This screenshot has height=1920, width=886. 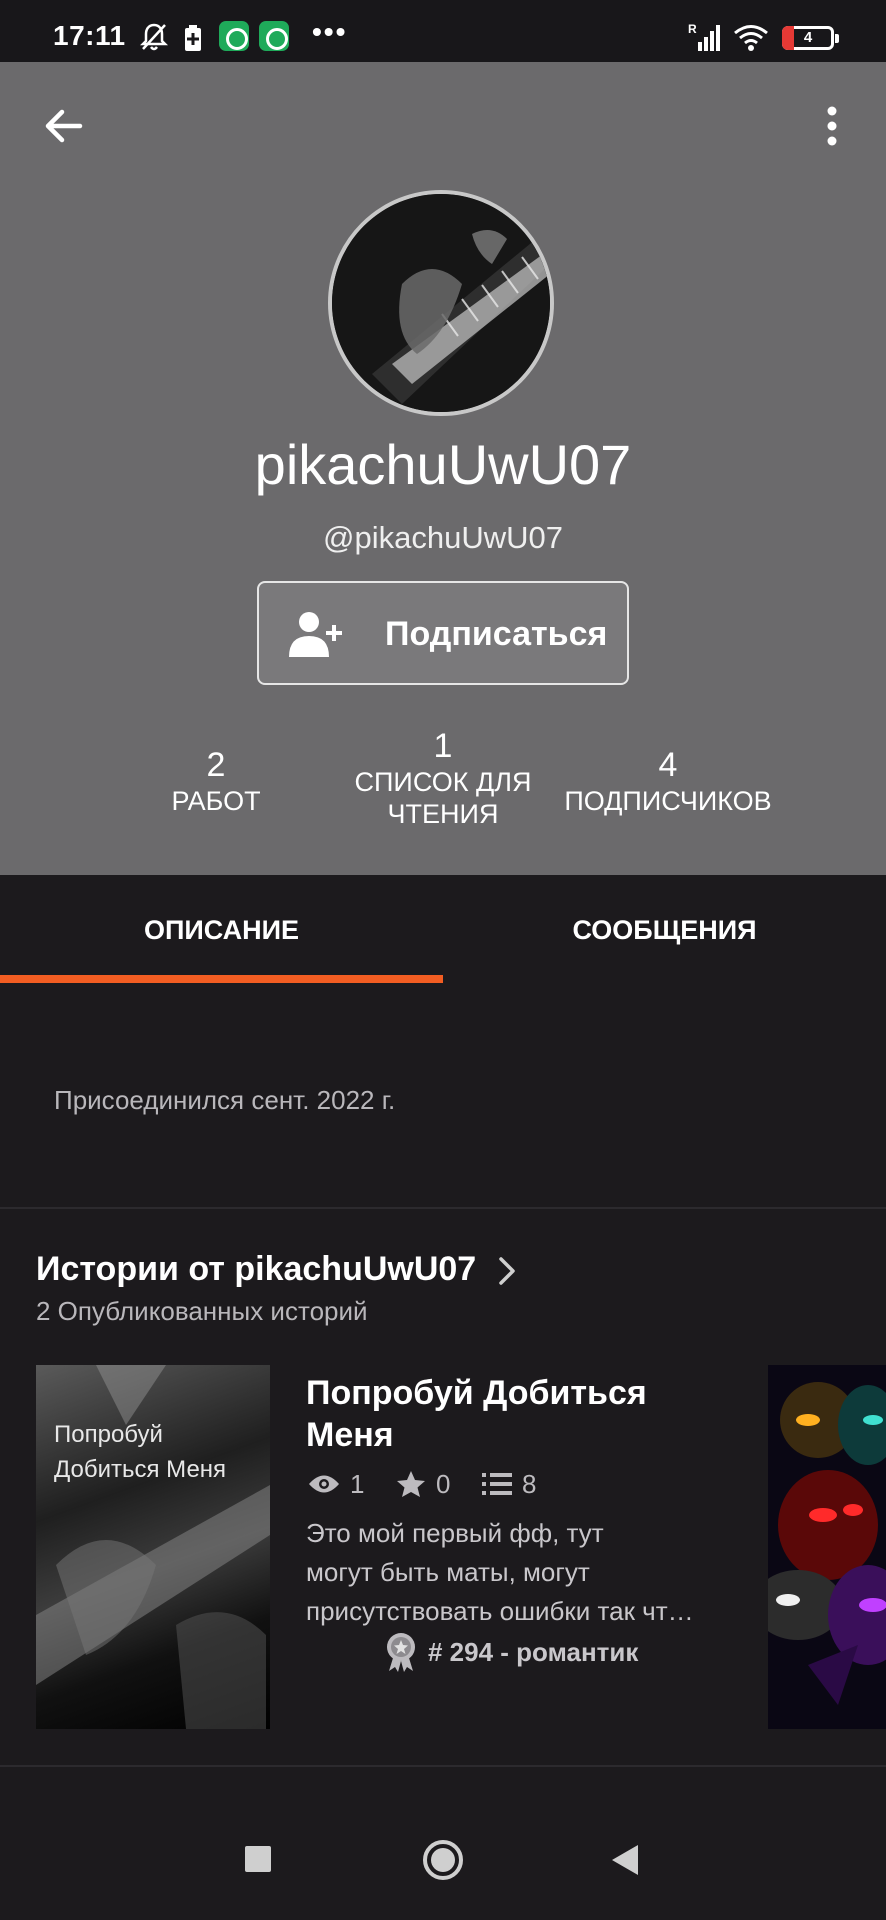 I want to click on follow-button: Подписаться, so click(x=443, y=633).